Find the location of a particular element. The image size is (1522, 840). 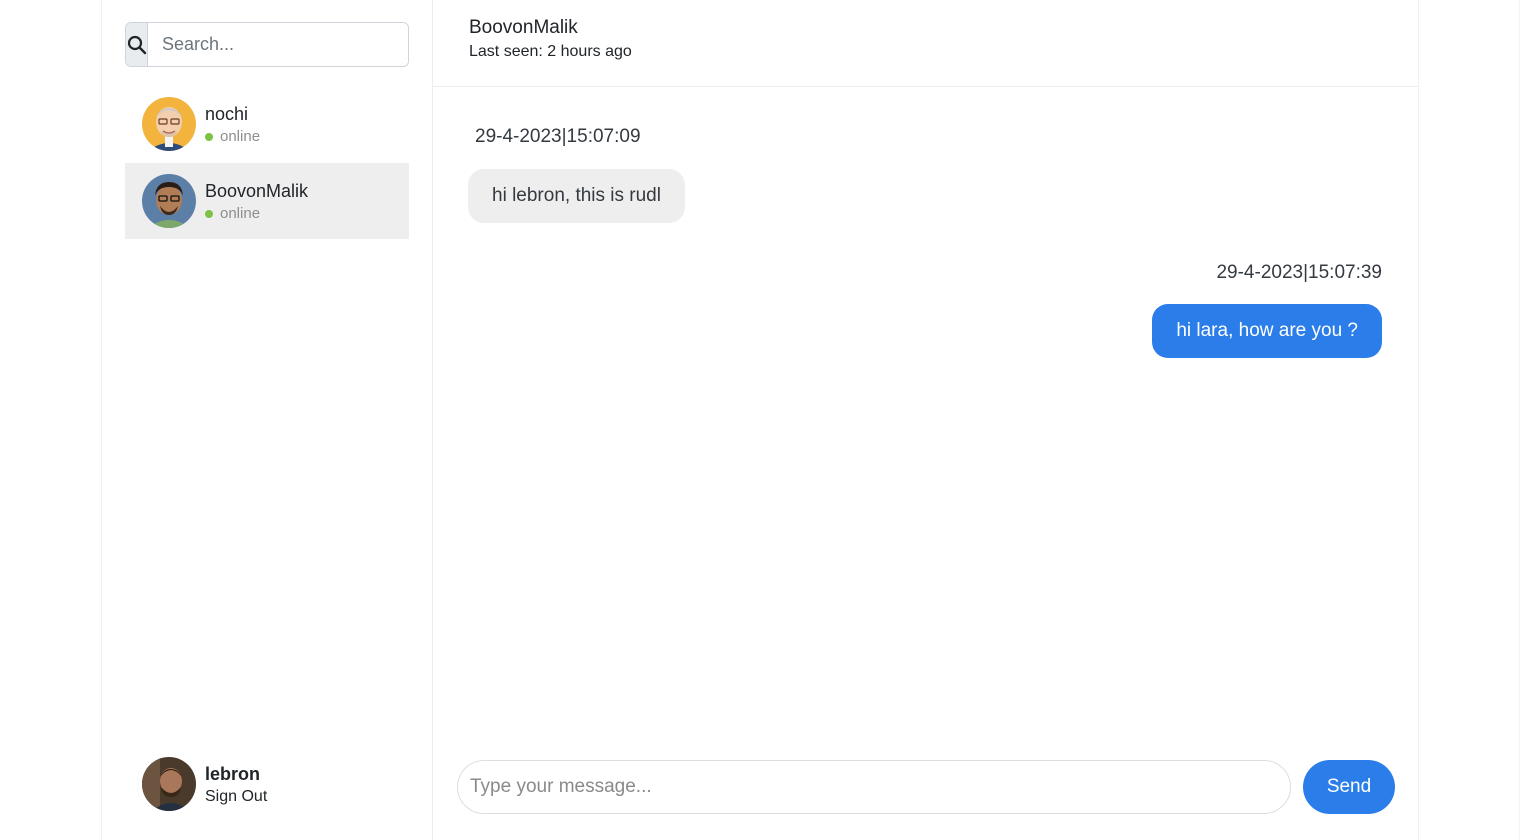

contact-item-boovonmalik: BoovonMalik online is located at coordinates (267, 201).